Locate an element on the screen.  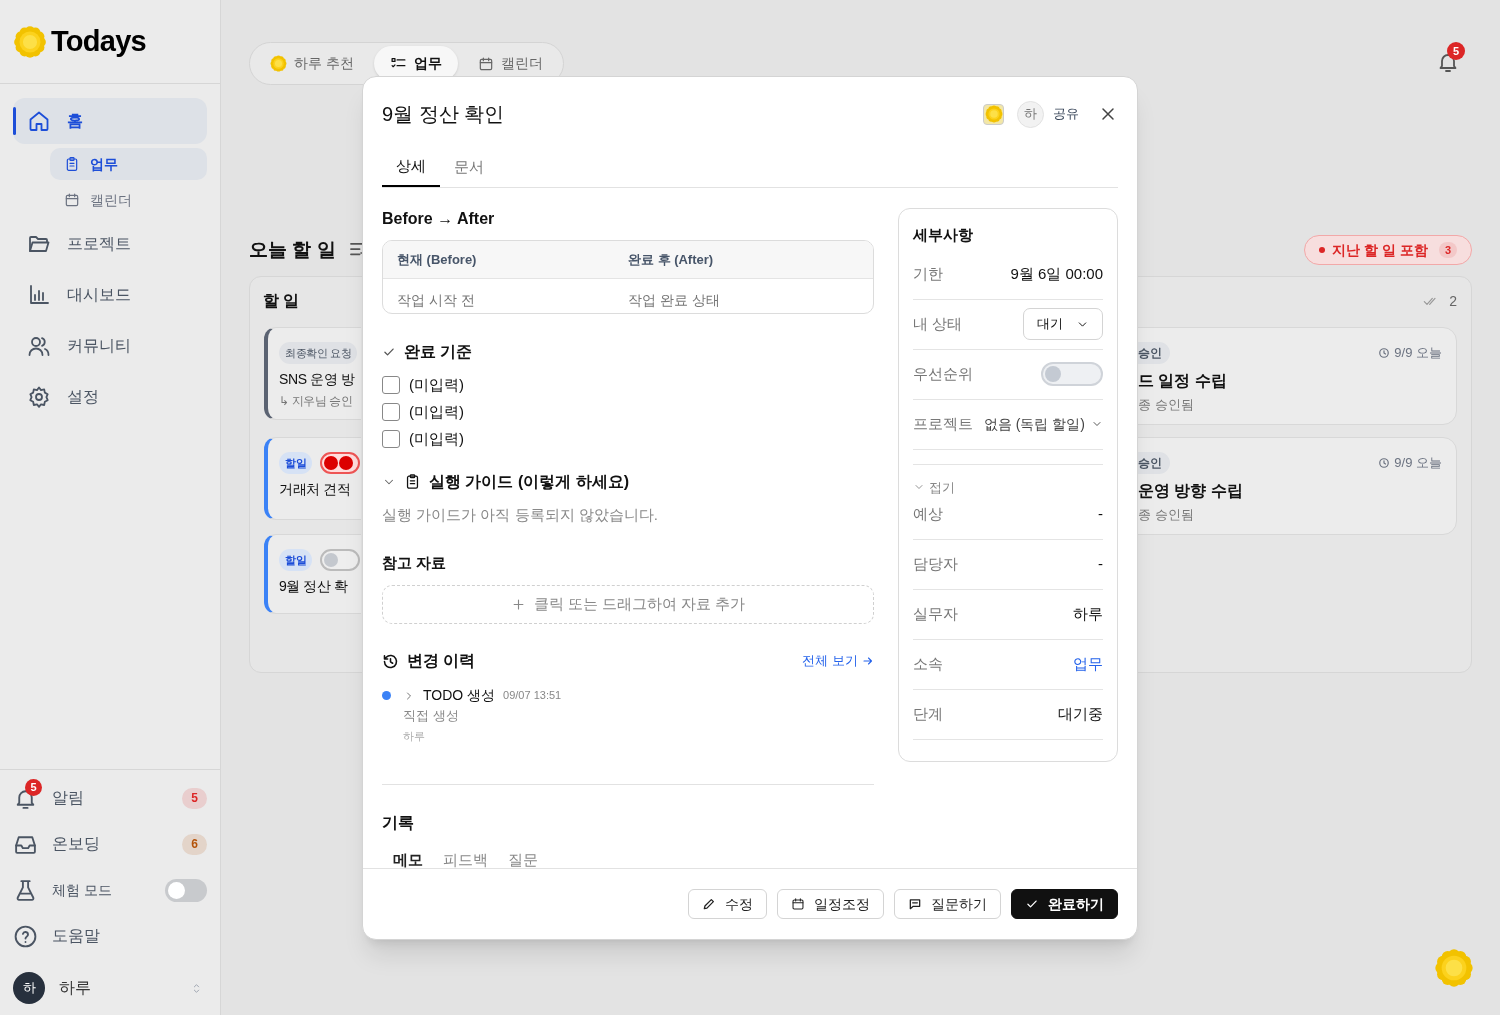
task-card: 할일 9월 정산 확 is located at coordinates (312, 574).